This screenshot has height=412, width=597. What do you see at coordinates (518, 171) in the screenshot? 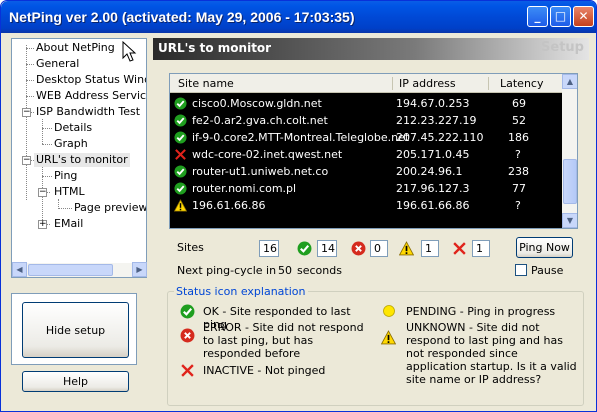
I see `latency: 238` at bounding box center [518, 171].